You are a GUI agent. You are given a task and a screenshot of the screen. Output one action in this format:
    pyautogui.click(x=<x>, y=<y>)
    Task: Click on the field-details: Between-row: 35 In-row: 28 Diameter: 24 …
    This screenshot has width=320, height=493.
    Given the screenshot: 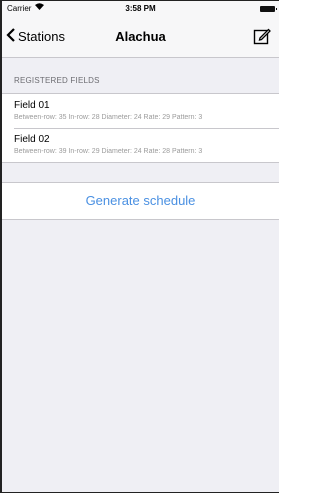 What is the action you would take?
    pyautogui.click(x=108, y=117)
    